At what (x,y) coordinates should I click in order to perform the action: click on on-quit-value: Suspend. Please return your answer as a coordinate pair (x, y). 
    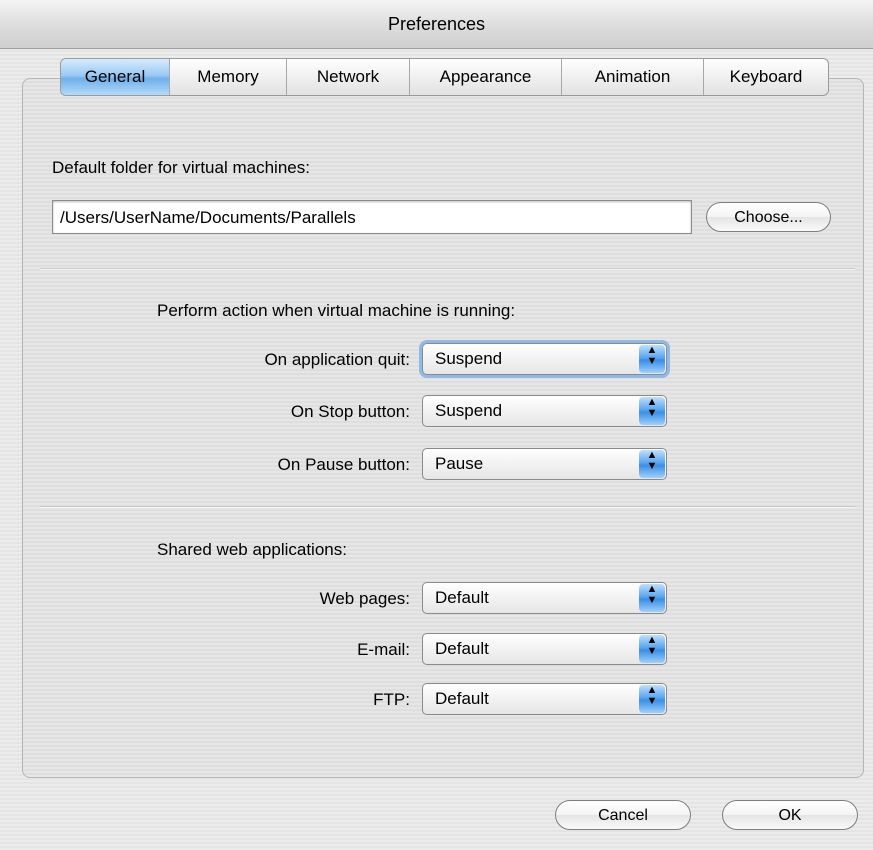
    Looking at the image, I should click on (469, 358).